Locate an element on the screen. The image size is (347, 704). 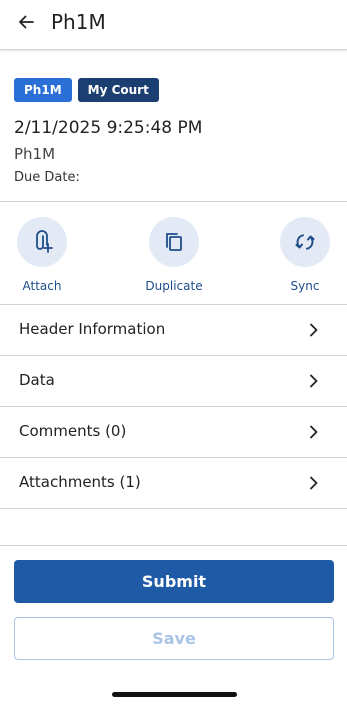
submit-button: Submit is located at coordinates (174, 581).